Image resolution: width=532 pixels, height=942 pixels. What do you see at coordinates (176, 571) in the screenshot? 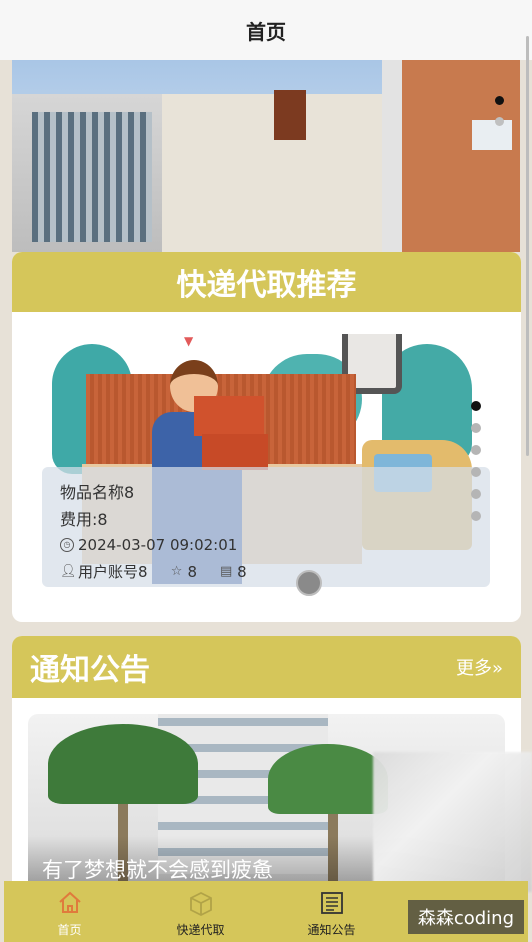
I see `star-icon: ☆` at bounding box center [176, 571].